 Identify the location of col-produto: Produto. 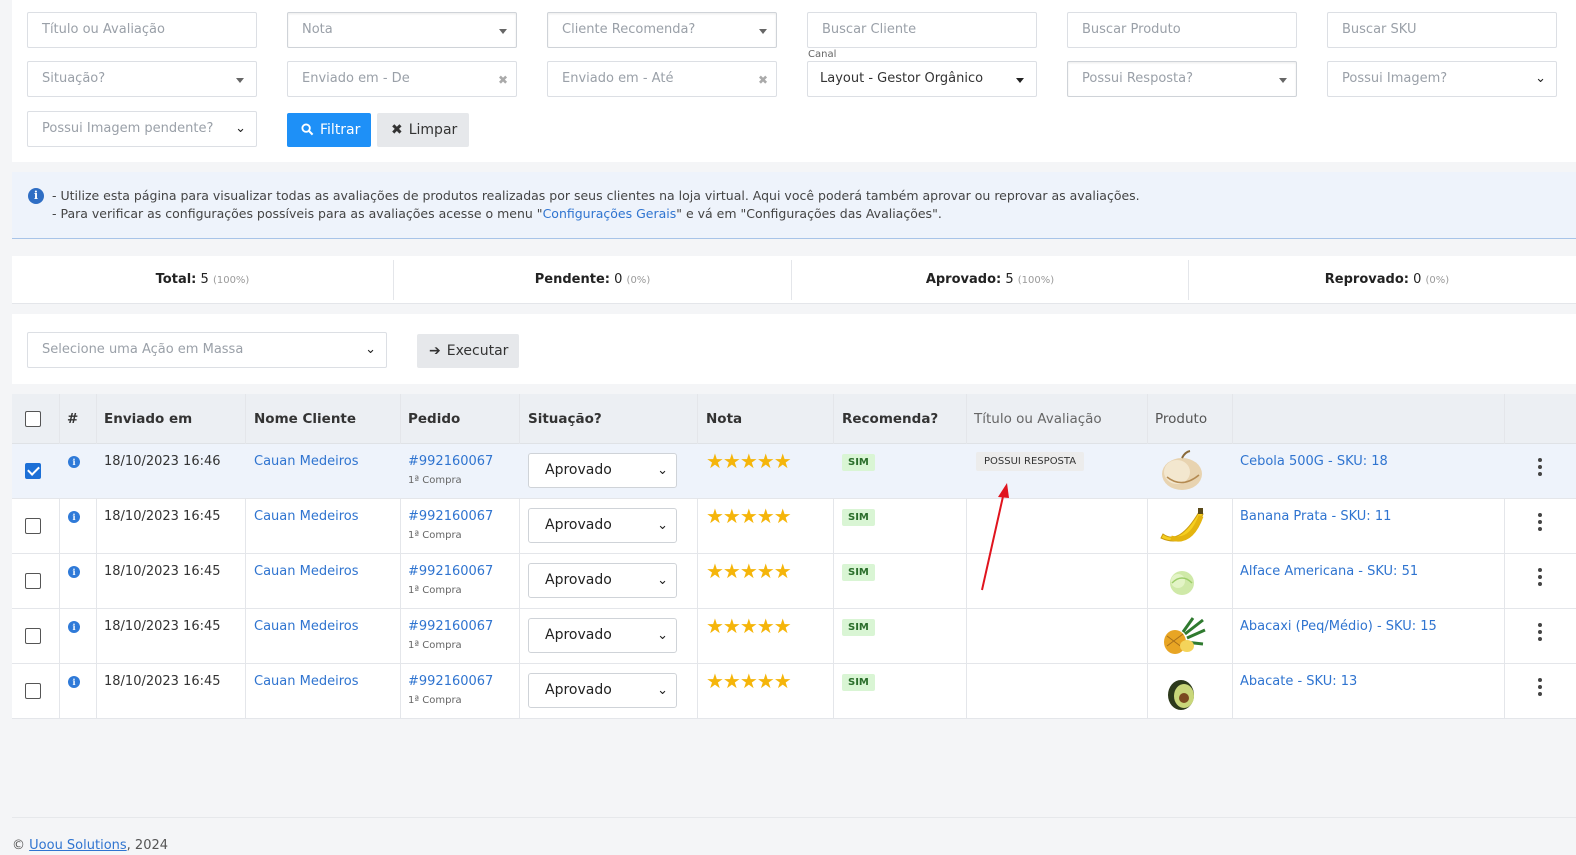
(1181, 419).